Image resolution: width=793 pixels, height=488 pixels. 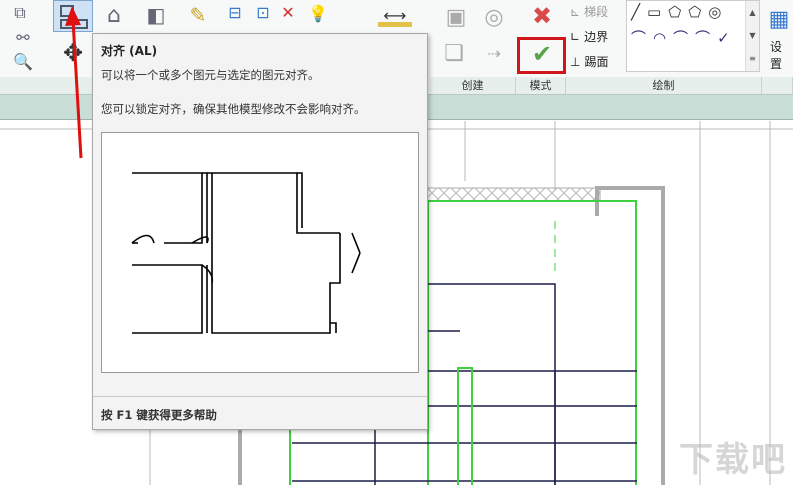 I want to click on offset-icon: ⌂, so click(x=114, y=15).